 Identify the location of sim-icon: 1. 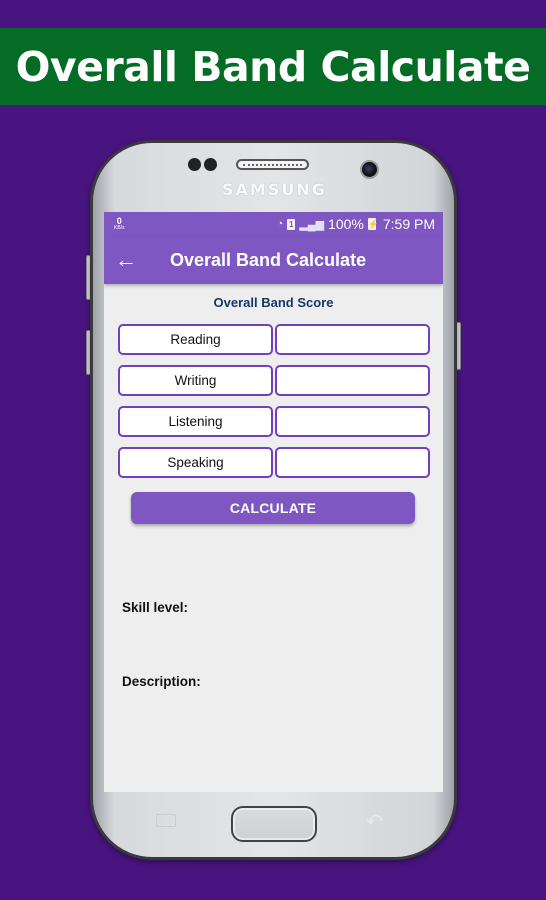
(291, 224).